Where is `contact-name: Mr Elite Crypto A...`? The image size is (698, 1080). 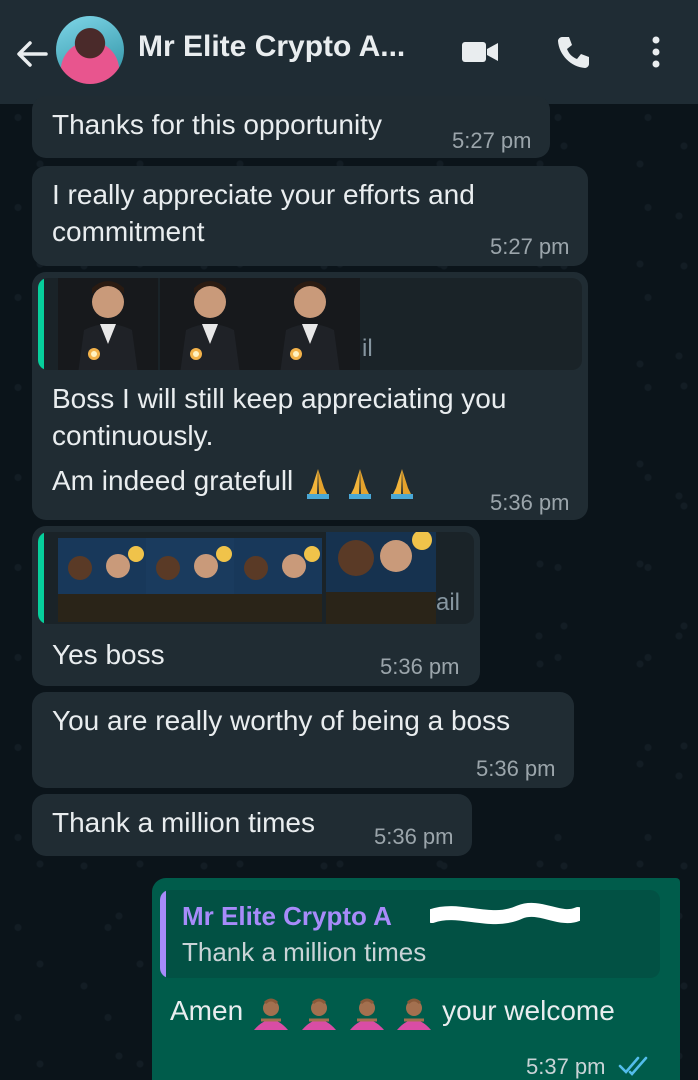 contact-name: Mr Elite Crypto A... is located at coordinates (271, 47).